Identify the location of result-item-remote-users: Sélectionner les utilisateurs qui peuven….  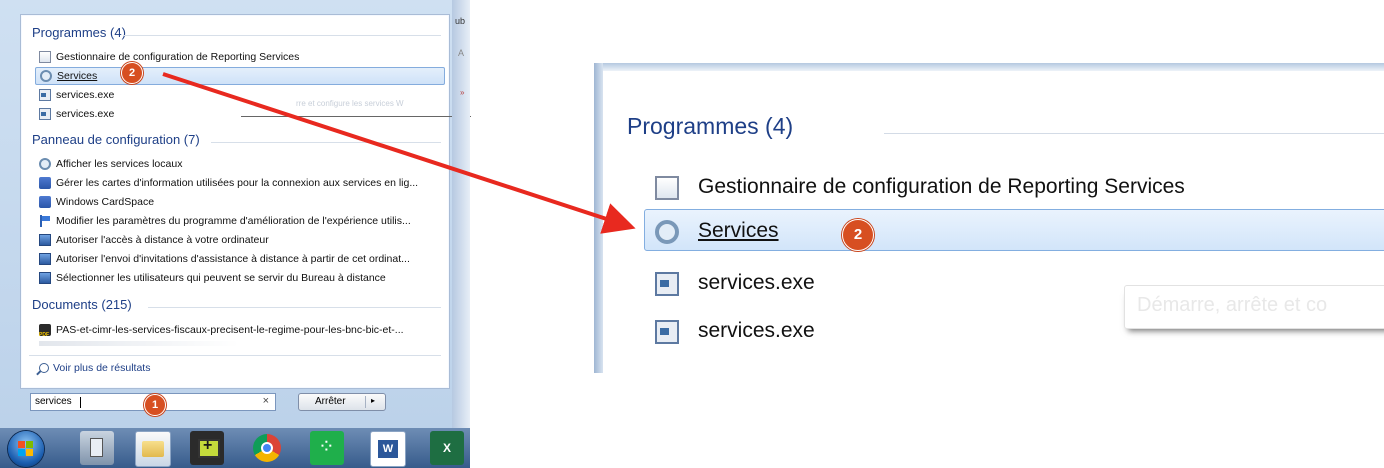
(239, 278).